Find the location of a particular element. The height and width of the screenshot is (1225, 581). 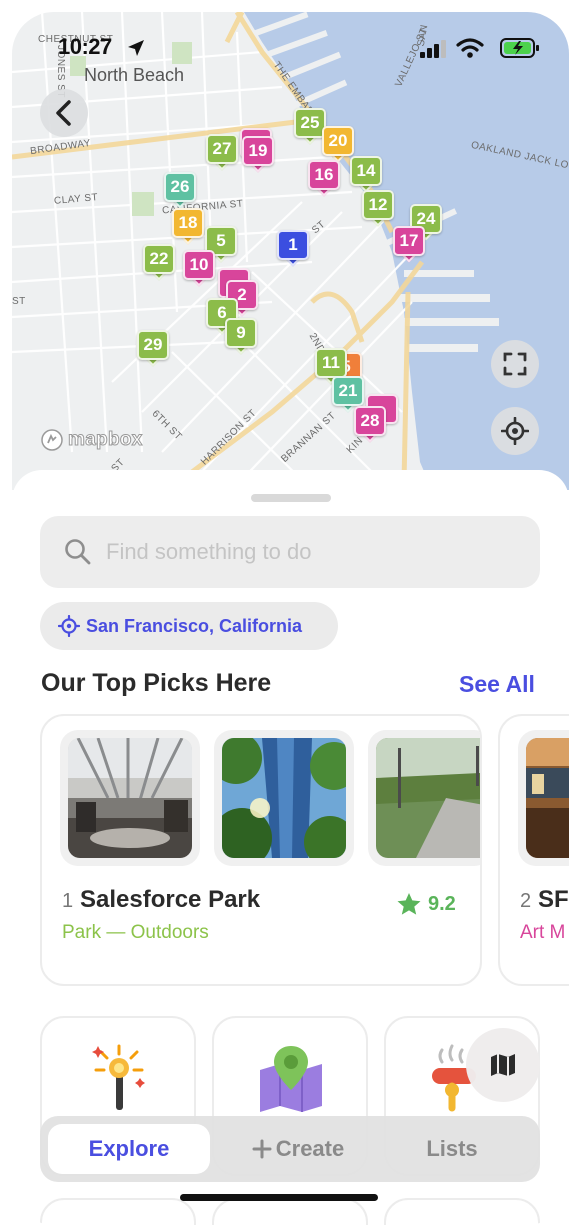

pick-card: 2 SF Art M is located at coordinates (533, 850).